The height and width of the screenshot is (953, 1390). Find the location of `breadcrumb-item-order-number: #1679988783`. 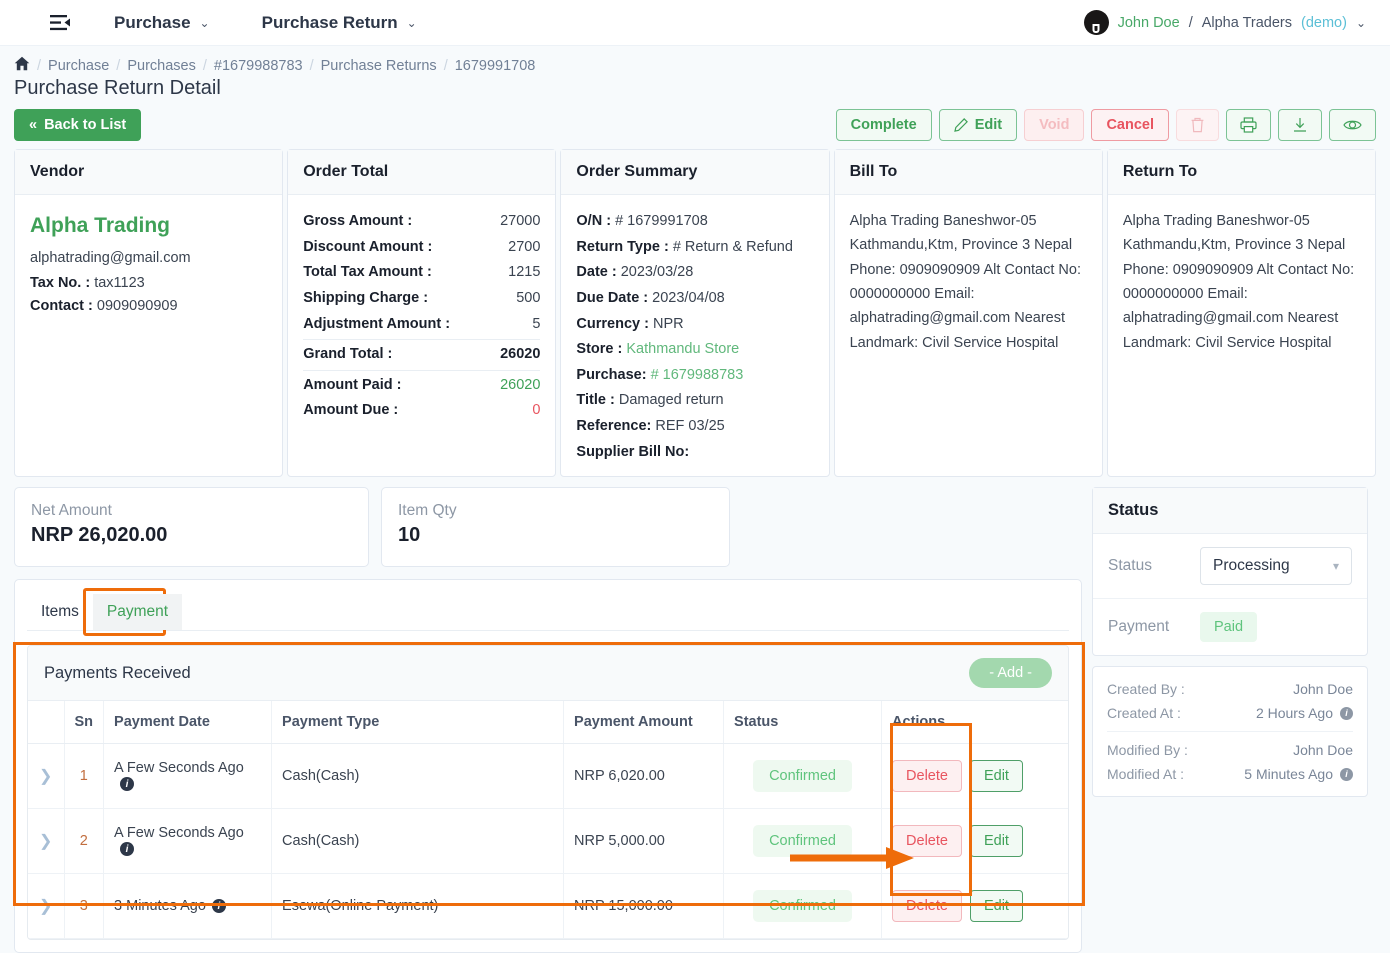

breadcrumb-item-order-number: #1679988783 is located at coordinates (258, 66).